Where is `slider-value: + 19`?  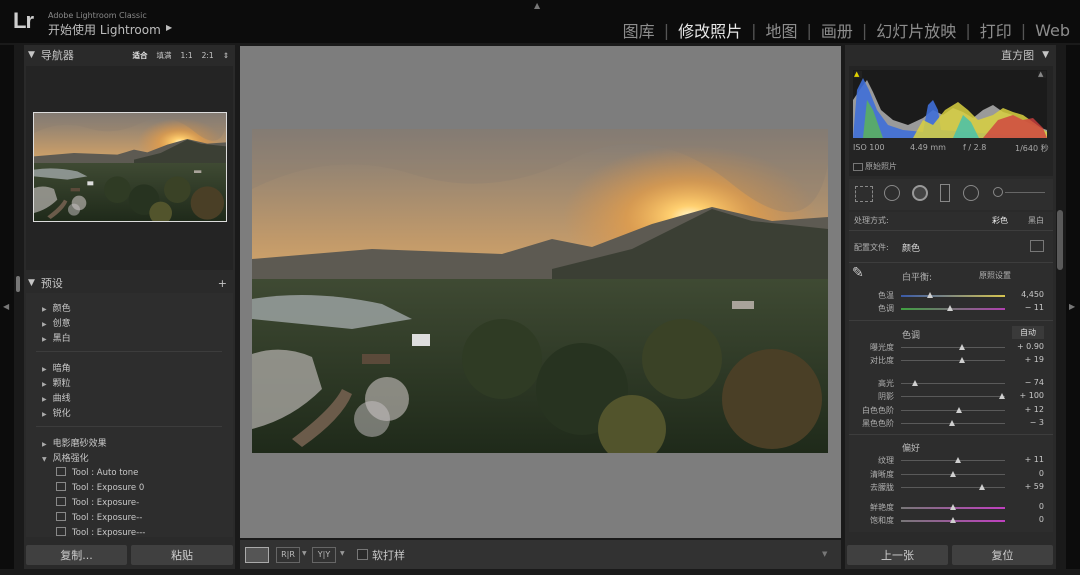 slider-value: + 19 is located at coordinates (1024, 359).